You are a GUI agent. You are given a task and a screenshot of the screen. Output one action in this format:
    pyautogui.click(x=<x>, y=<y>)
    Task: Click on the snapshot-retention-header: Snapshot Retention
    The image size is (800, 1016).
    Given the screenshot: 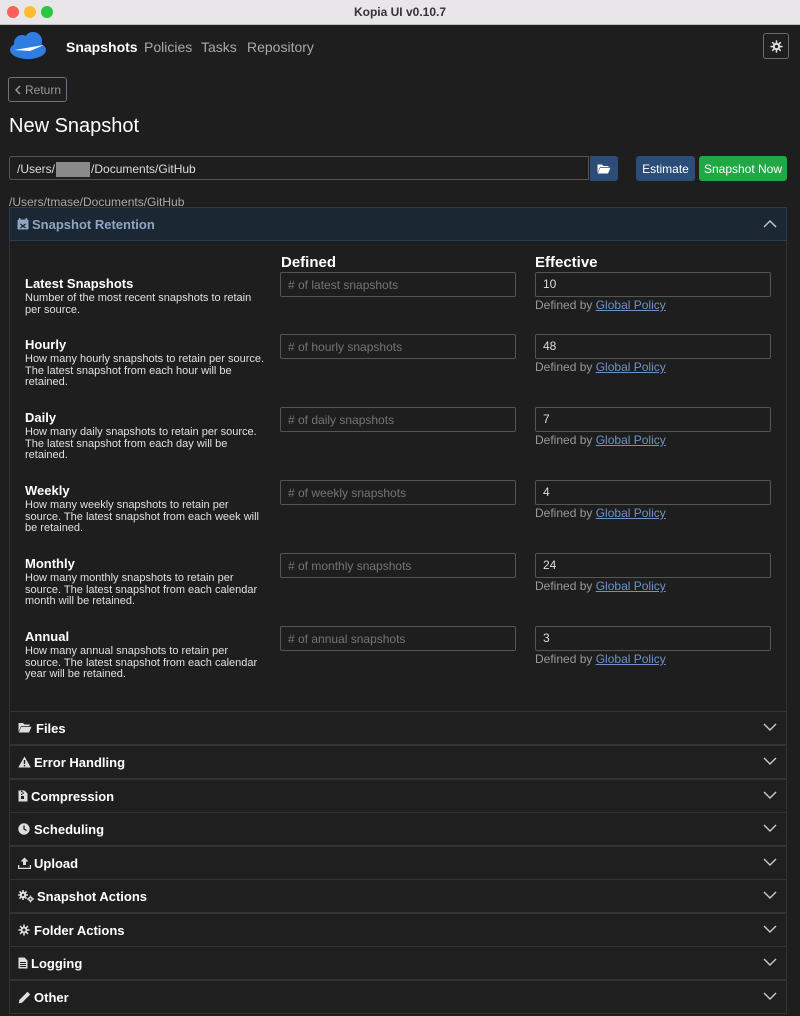 What is the action you would take?
    pyautogui.click(x=398, y=224)
    